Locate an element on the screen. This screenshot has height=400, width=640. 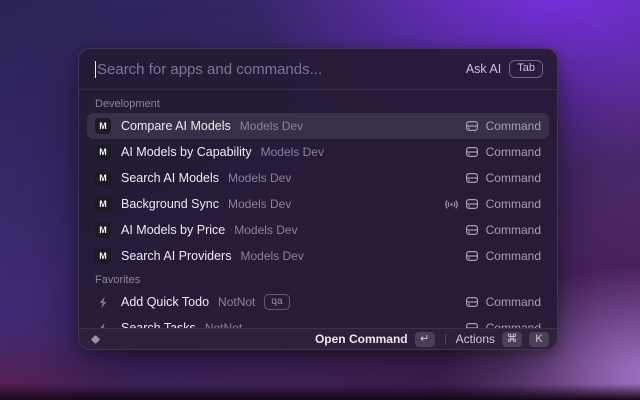
item-title: Search AI Models is located at coordinates (170, 178).